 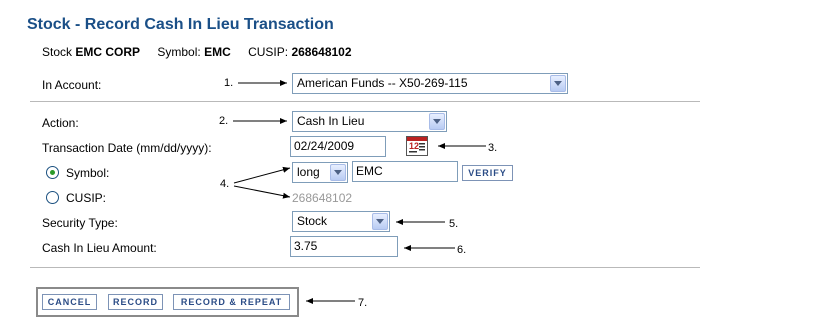 What do you see at coordinates (225, 184) in the screenshot?
I see `annotation-label-4: 4.` at bounding box center [225, 184].